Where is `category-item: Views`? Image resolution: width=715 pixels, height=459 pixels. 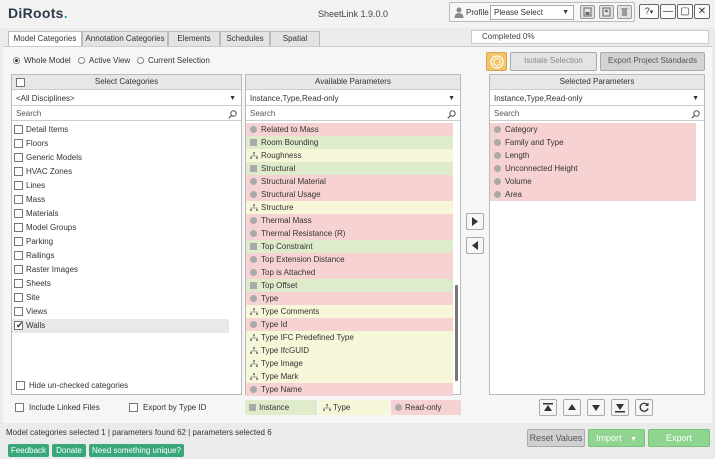 category-item: Views is located at coordinates (120, 312).